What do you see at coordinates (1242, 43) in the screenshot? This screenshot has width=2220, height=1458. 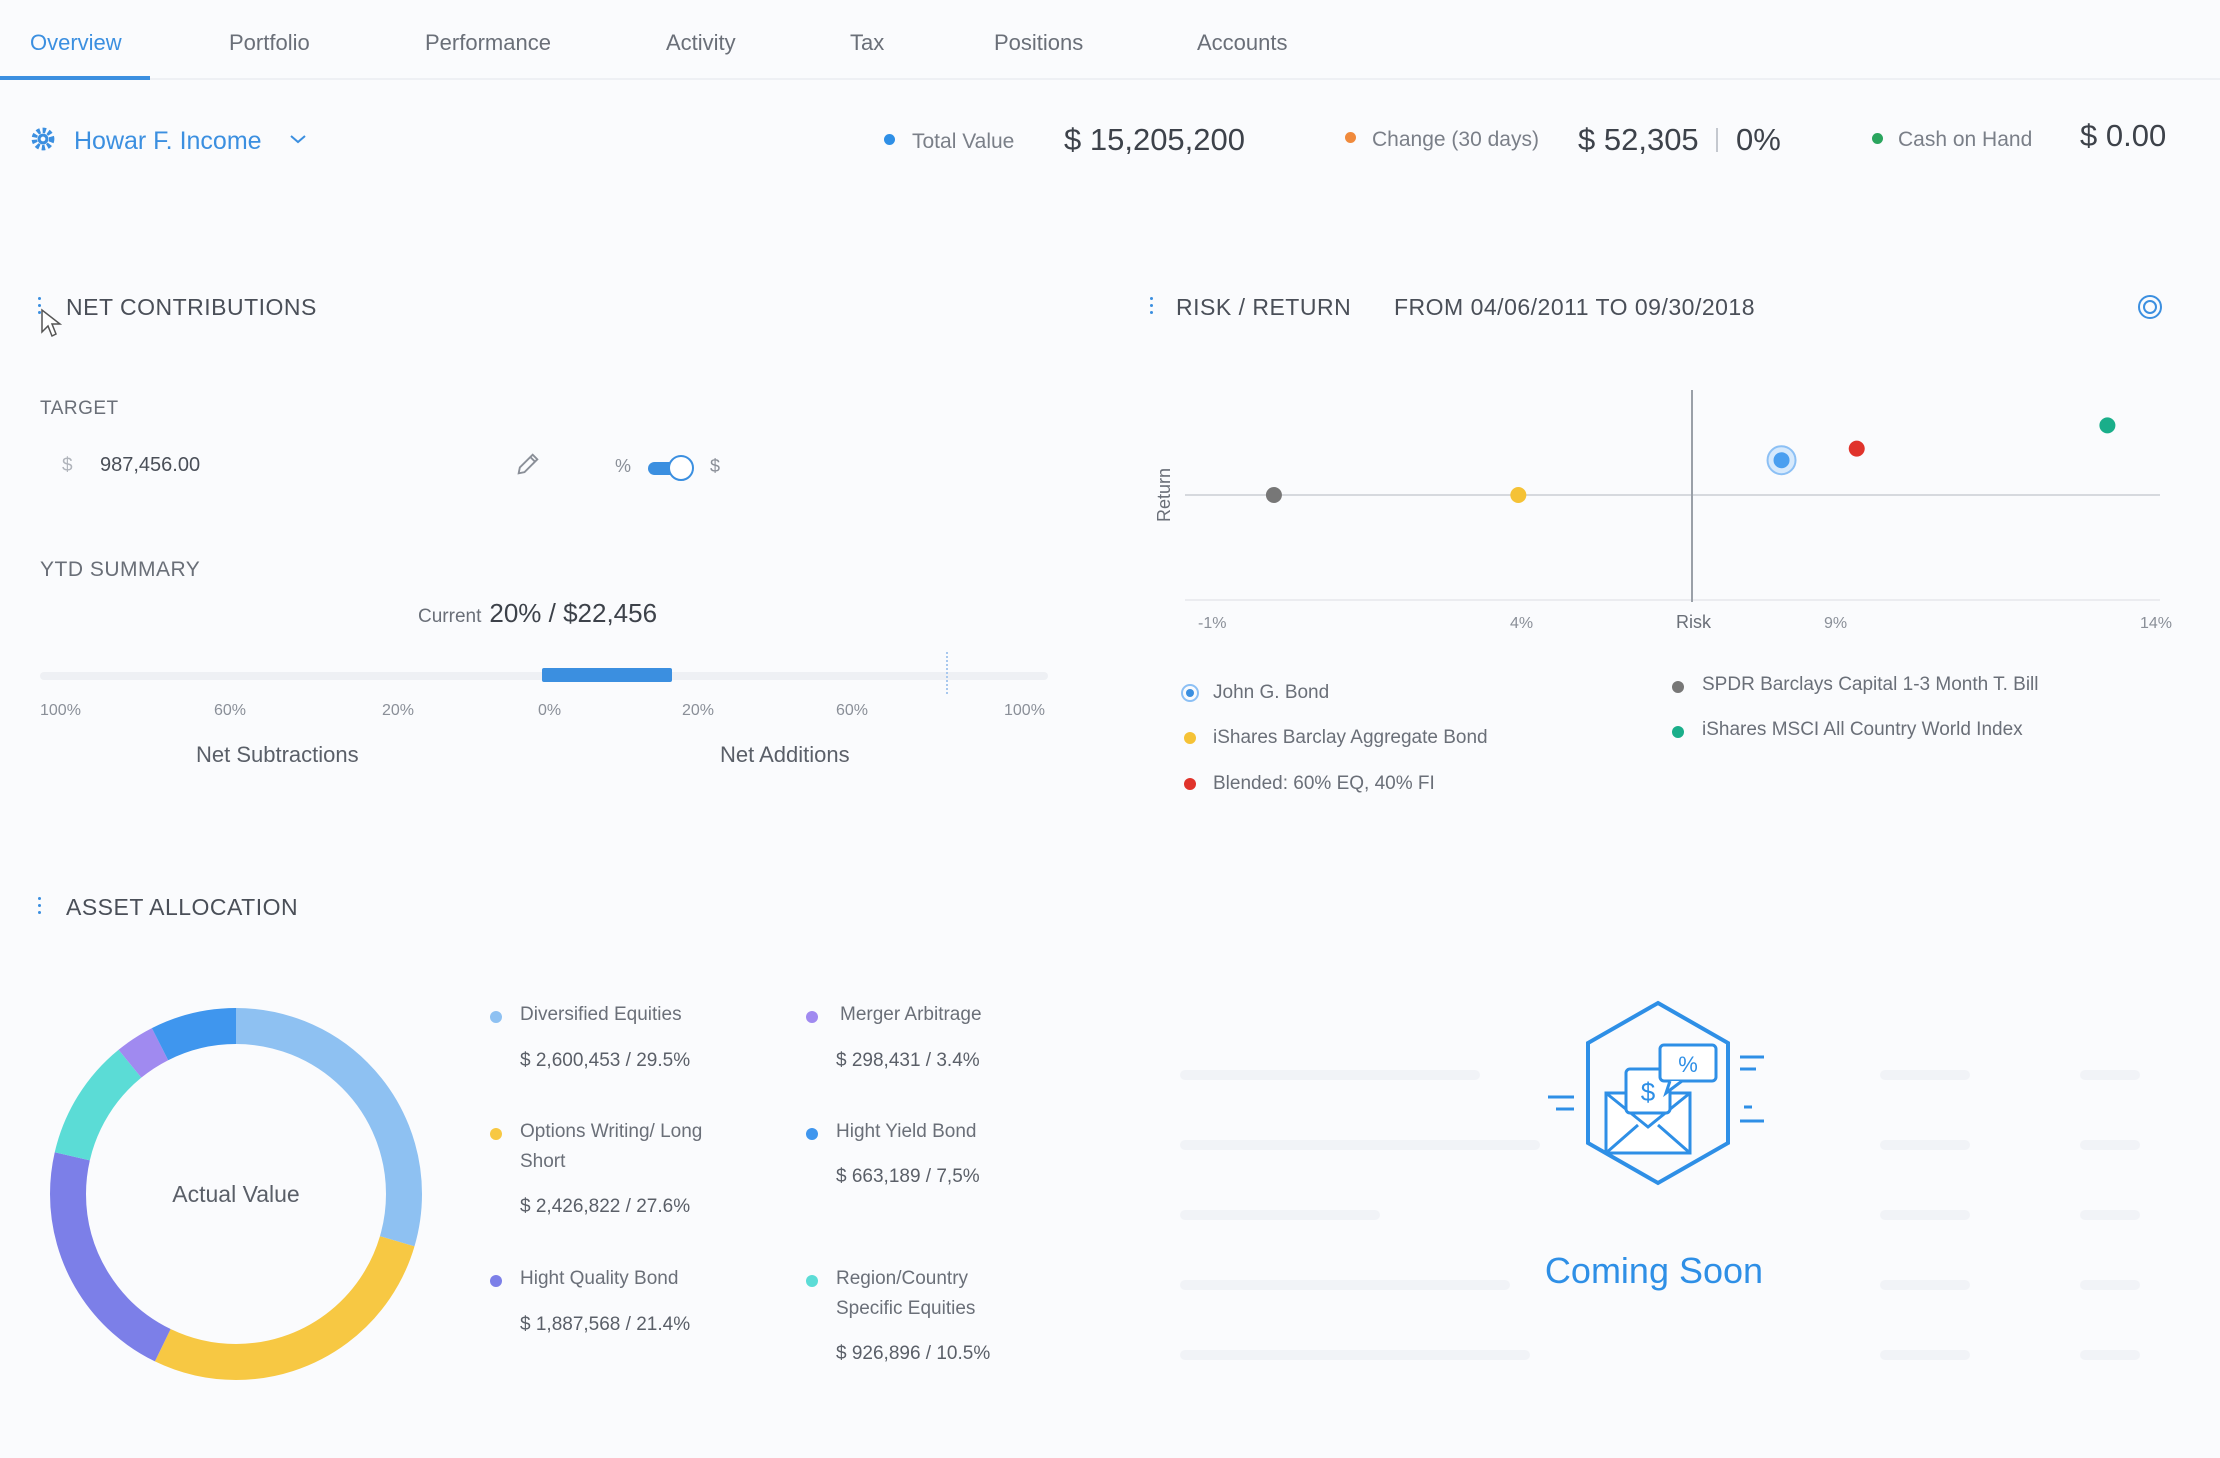 I see `tab-accounts: Accounts` at bounding box center [1242, 43].